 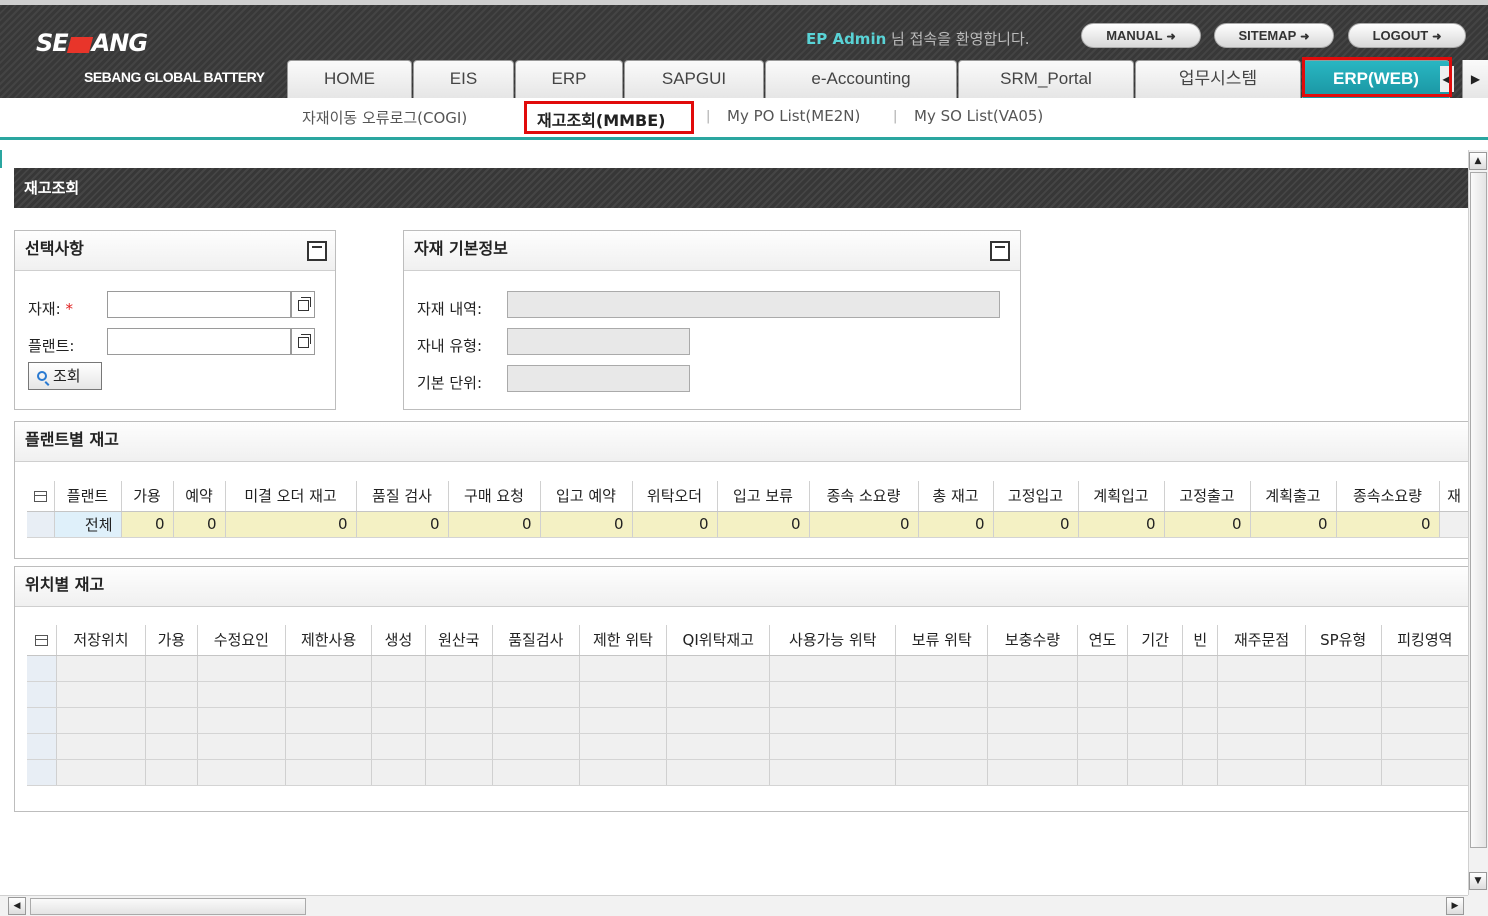 What do you see at coordinates (1274, 35) in the screenshot?
I see `sitemap-button: SITEMAP ➜` at bounding box center [1274, 35].